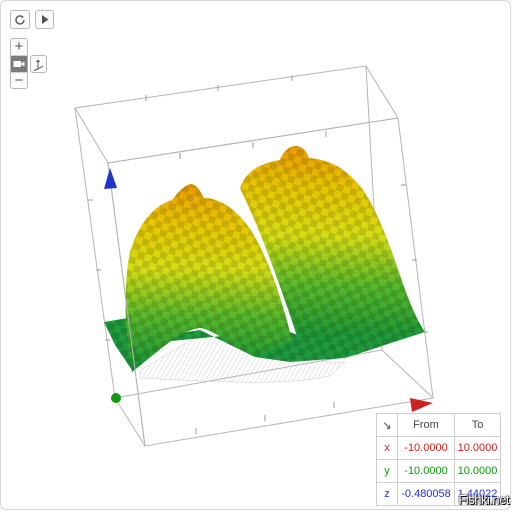  I want to click on header-to: To, so click(477, 425).